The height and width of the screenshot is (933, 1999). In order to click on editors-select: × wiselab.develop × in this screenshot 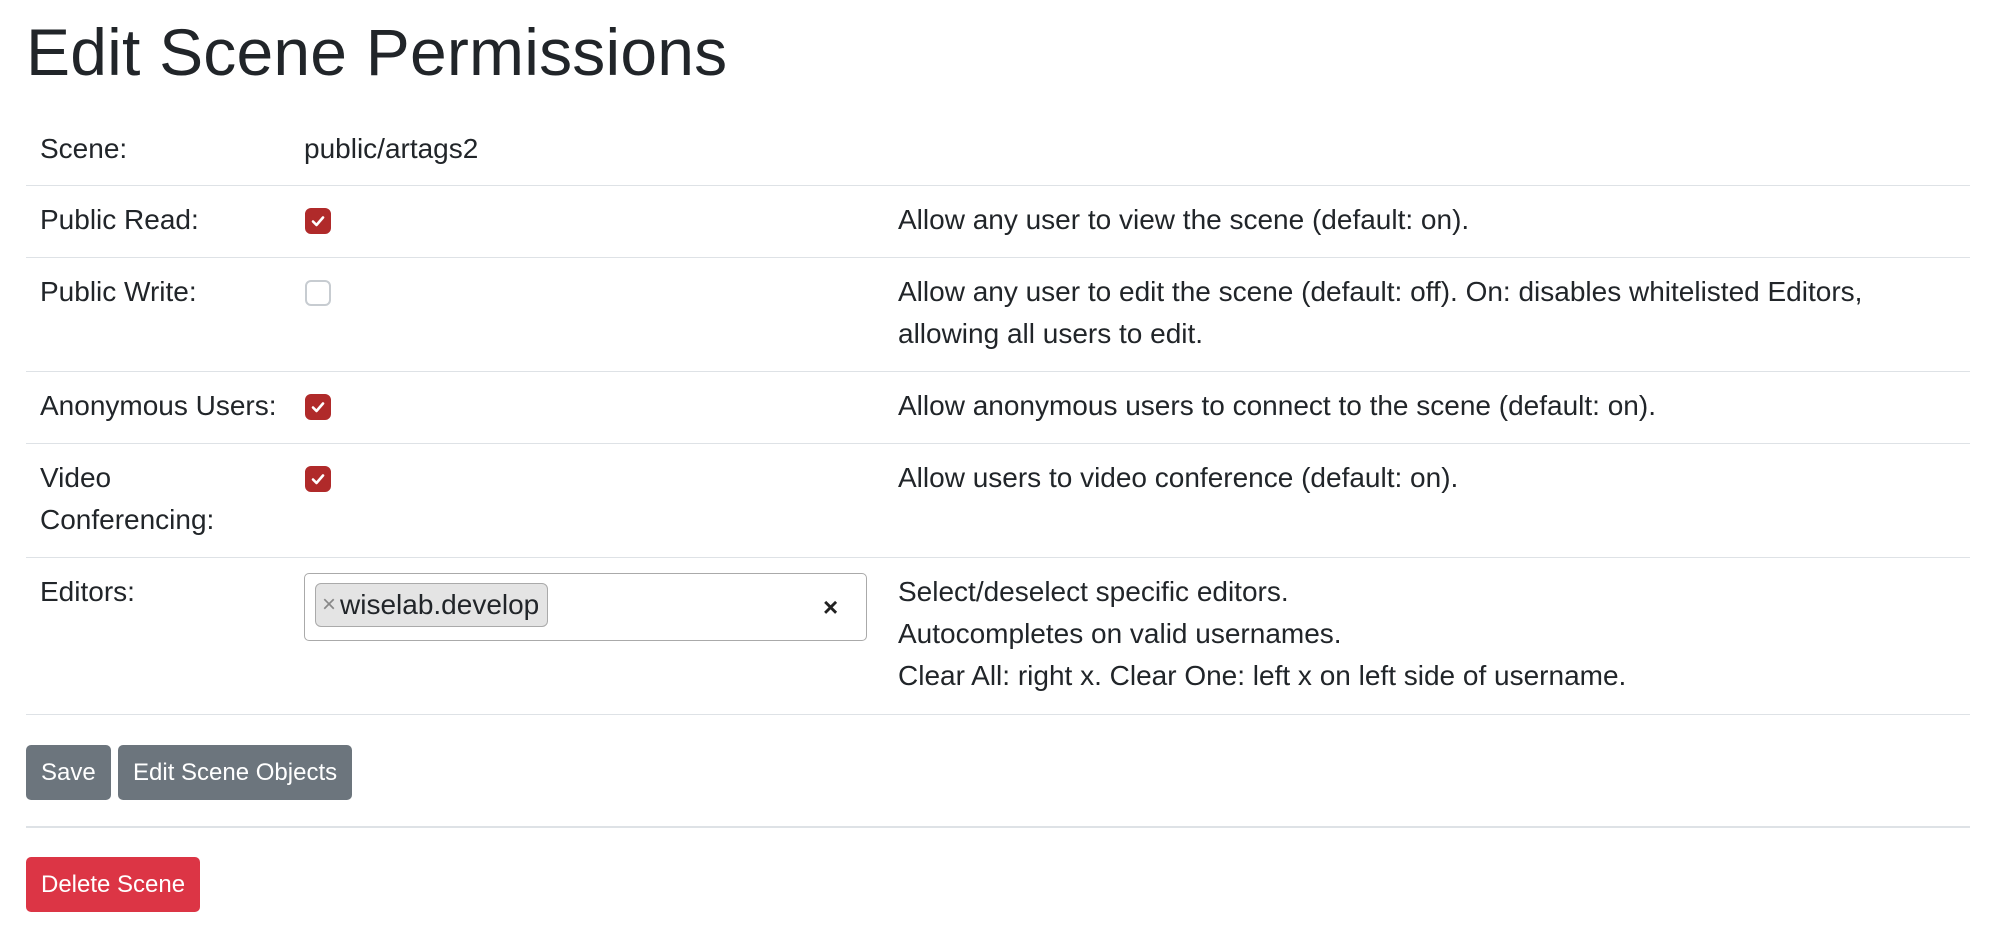, I will do `click(585, 607)`.